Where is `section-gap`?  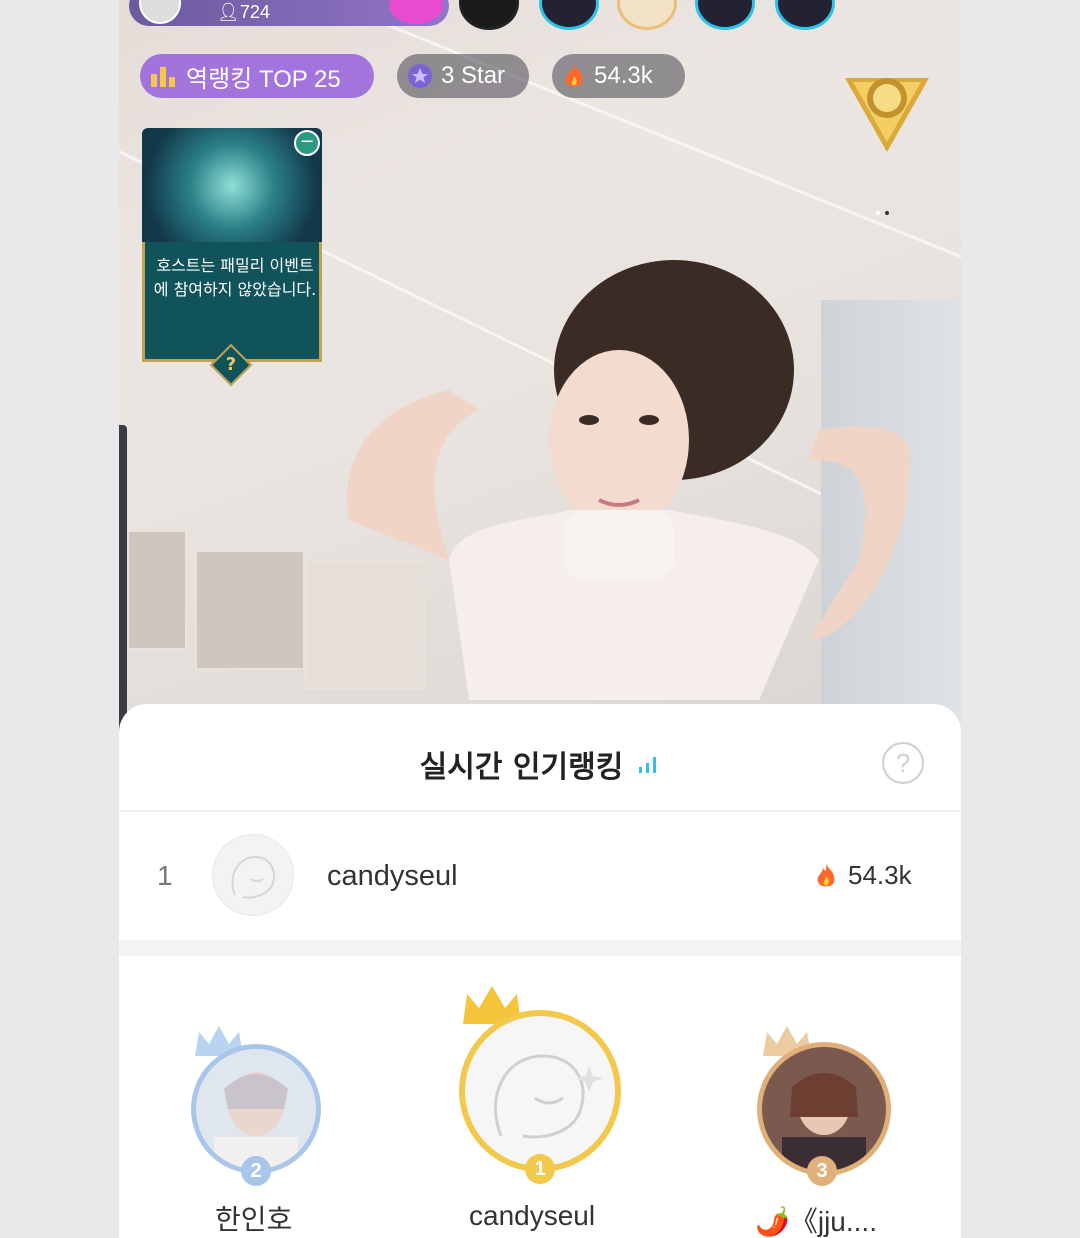 section-gap is located at coordinates (540, 948).